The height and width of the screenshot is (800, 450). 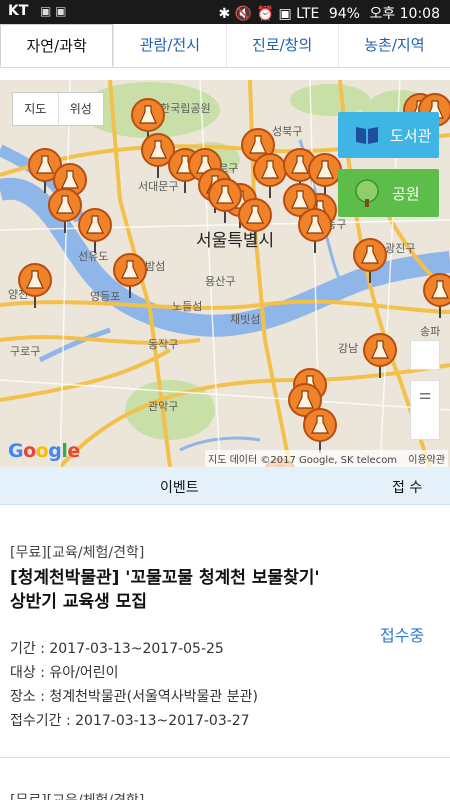 What do you see at coordinates (163, 344) in the screenshot?
I see `map-label: 동작구` at bounding box center [163, 344].